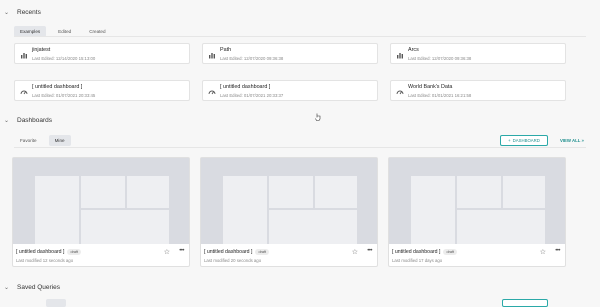  Describe the element at coordinates (430, 87) in the screenshot. I see `recent-card-title: World Bank's Data` at that location.